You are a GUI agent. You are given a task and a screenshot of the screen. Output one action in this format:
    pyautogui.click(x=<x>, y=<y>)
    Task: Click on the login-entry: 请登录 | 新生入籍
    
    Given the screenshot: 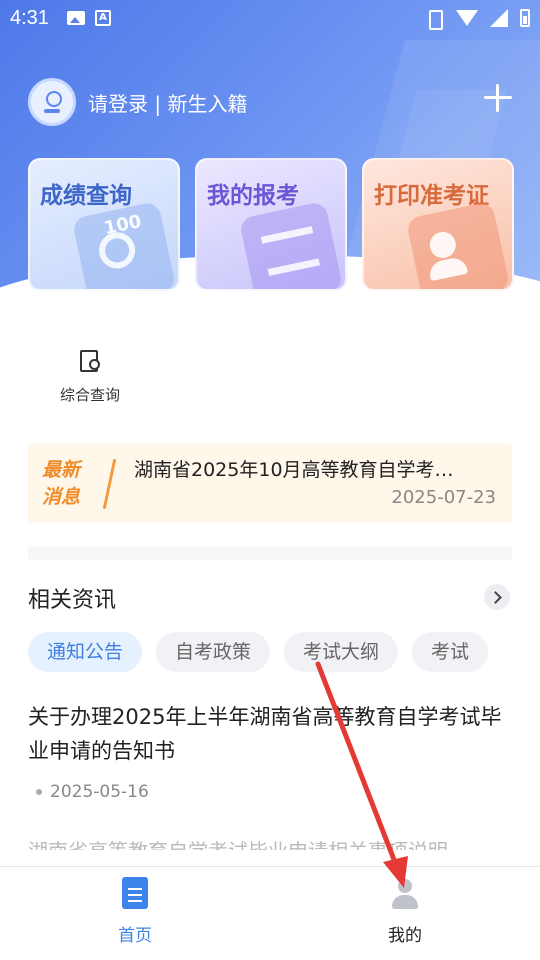 What is the action you would take?
    pyautogui.click(x=137, y=102)
    